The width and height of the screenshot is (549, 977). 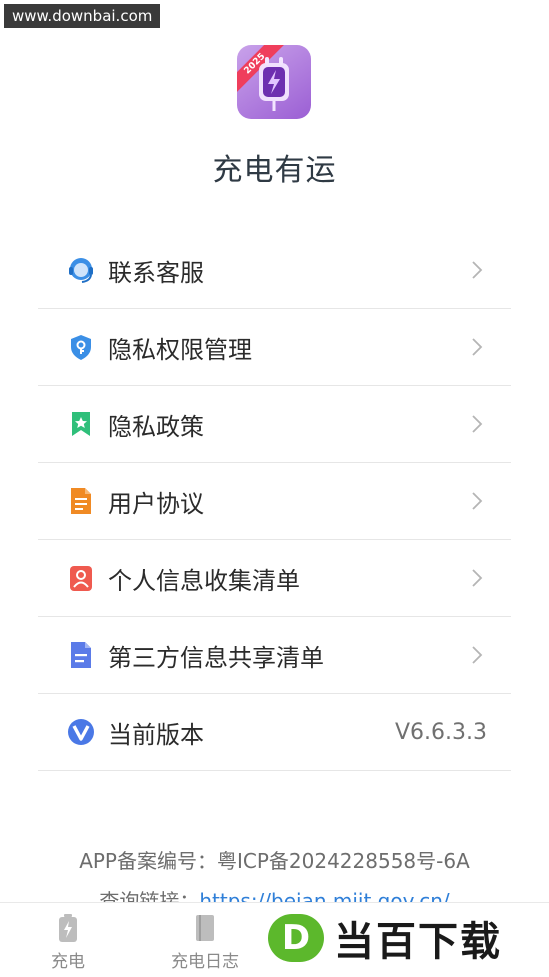 I want to click on app-name: 充电有运, so click(x=274, y=170).